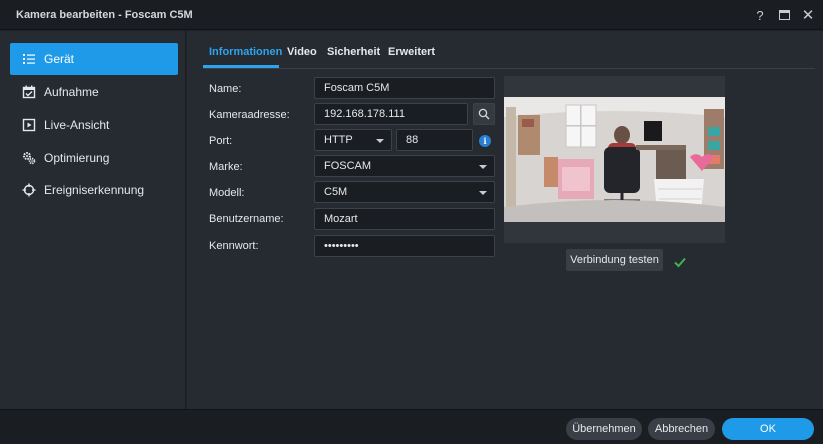 This screenshot has width=823, height=444. I want to click on window-title: Kamera bearbeiten - Foscam C5M, so click(104, 15).